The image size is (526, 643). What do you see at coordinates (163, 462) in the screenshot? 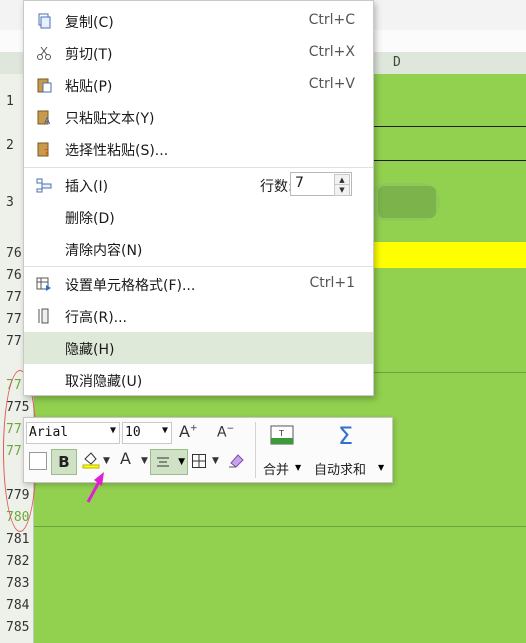
I see `align-center-icon` at bounding box center [163, 462].